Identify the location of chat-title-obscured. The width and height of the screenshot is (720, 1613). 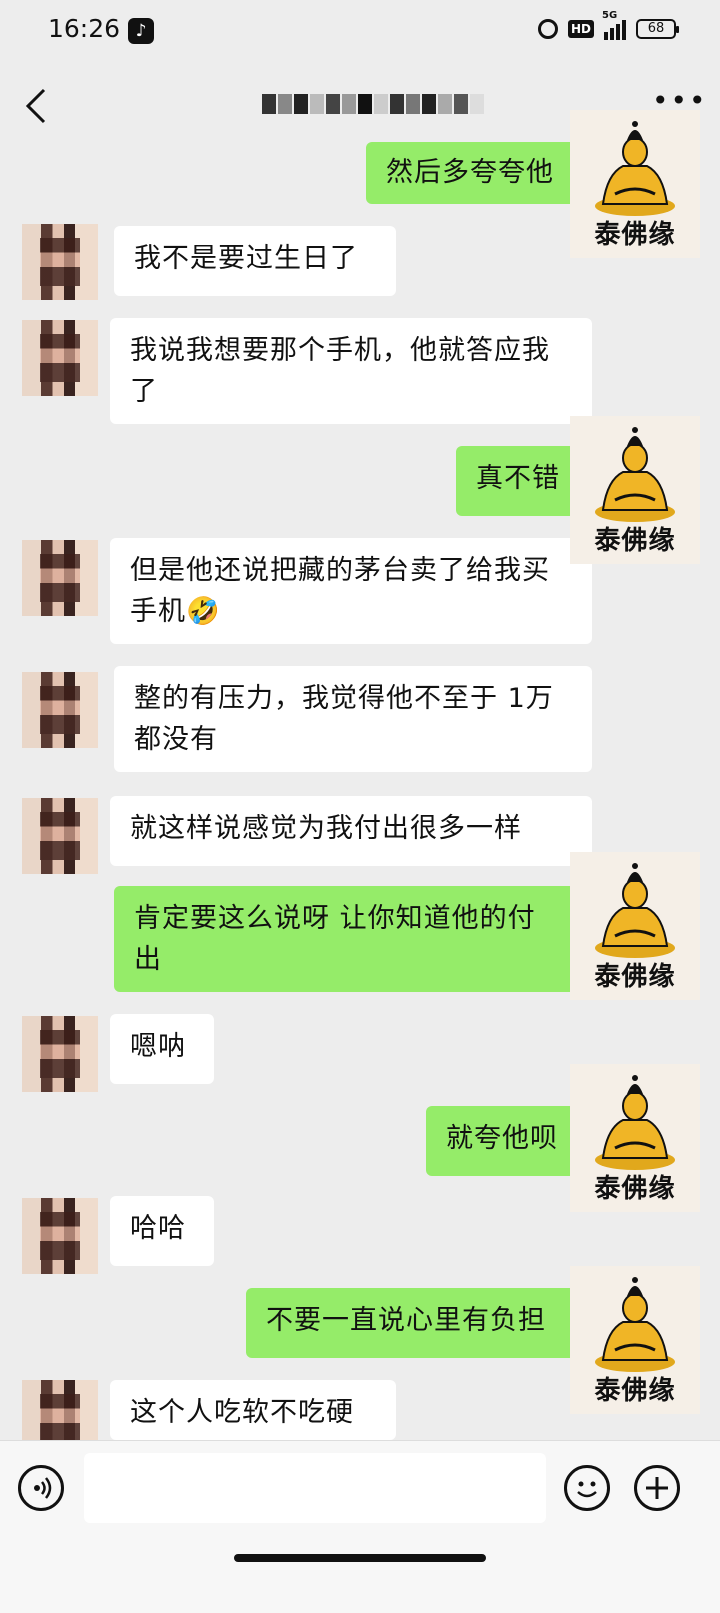
(373, 104).